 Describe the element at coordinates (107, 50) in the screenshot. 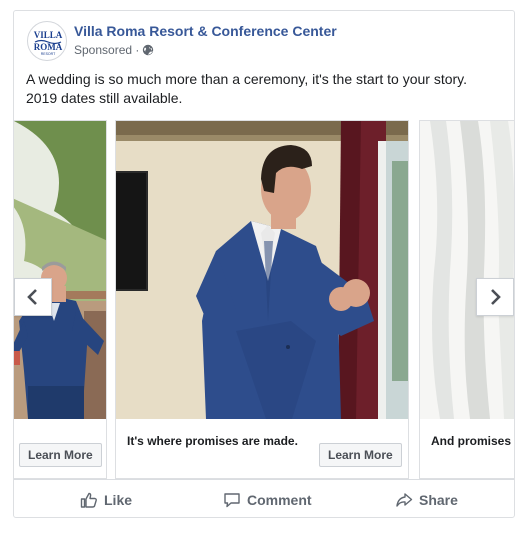

I see `sponsored-label: Sponsored ·` at that location.